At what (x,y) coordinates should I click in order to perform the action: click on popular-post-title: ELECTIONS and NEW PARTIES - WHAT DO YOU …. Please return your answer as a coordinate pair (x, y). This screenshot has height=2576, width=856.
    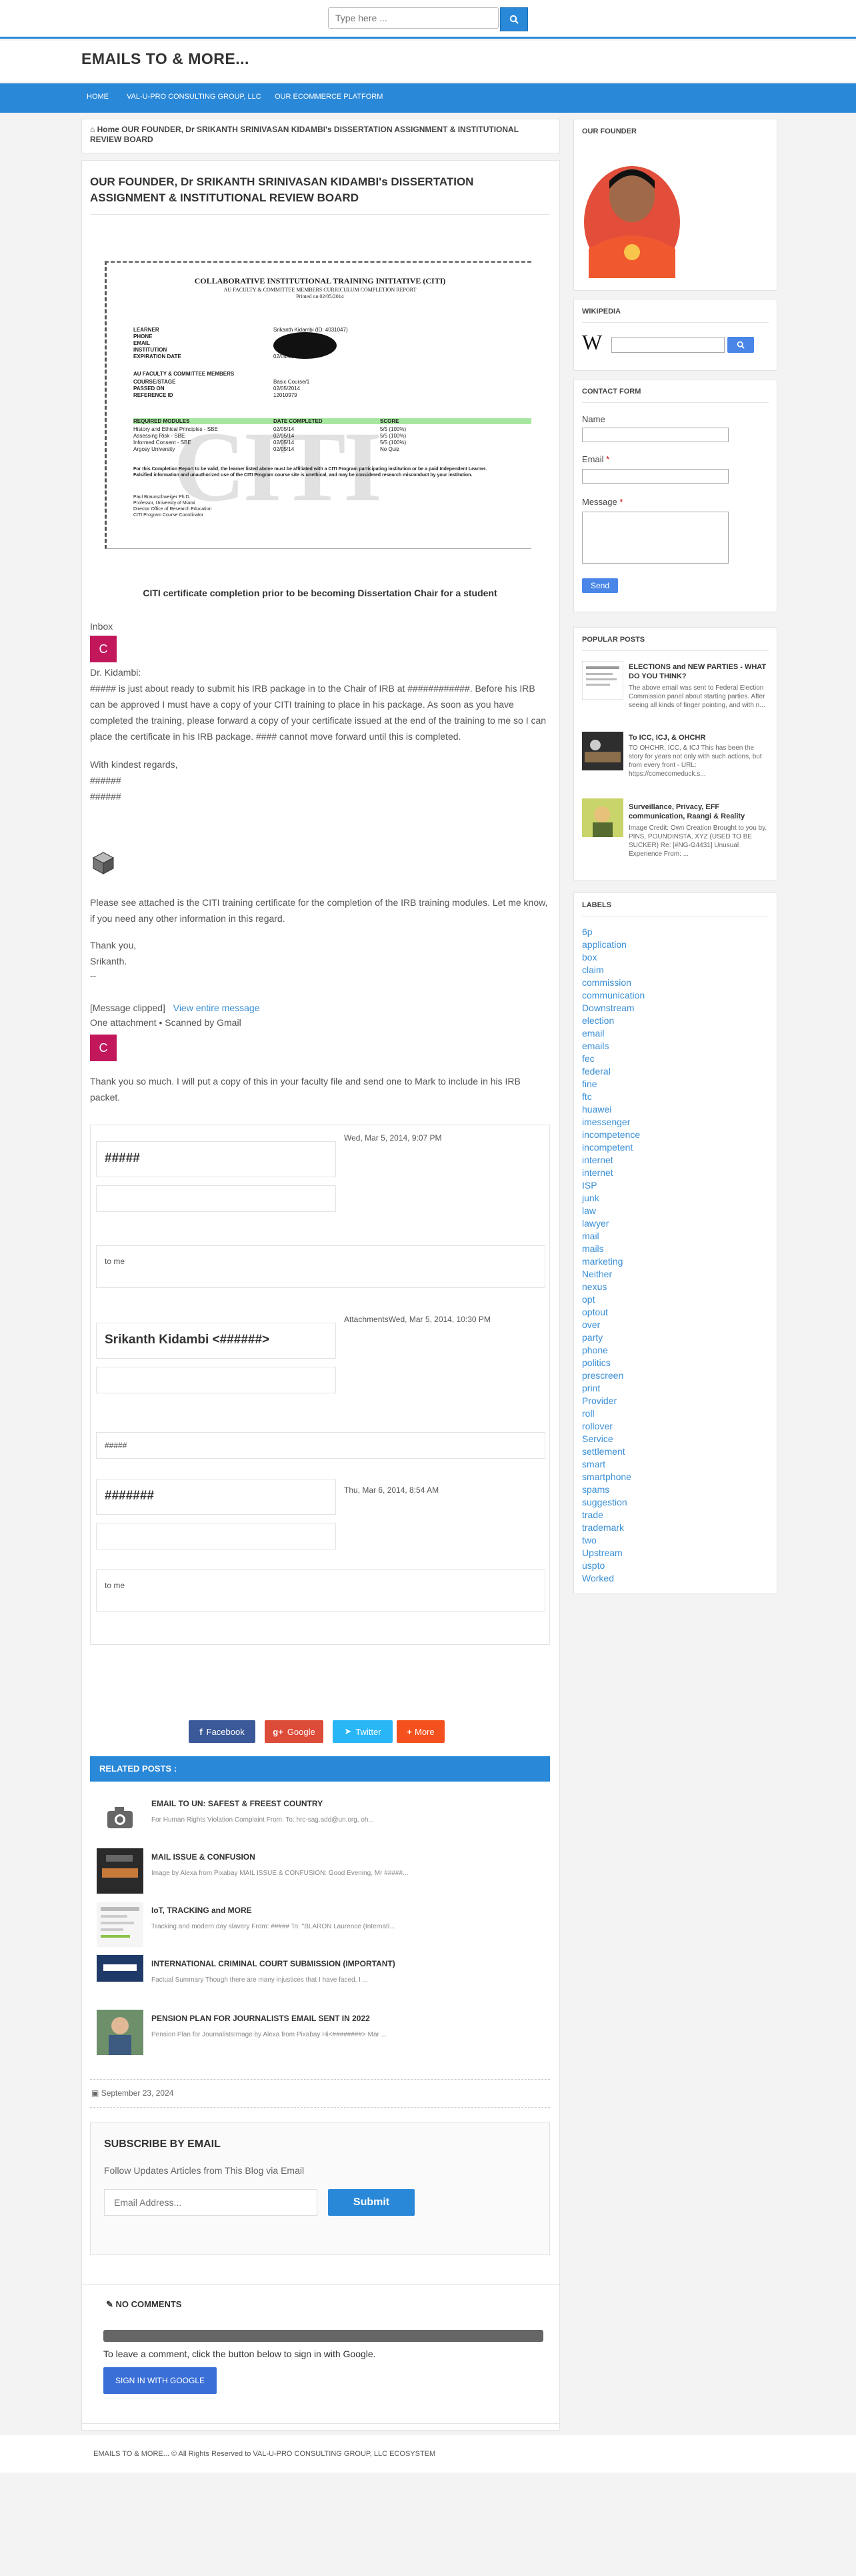
    Looking at the image, I should click on (699, 671).